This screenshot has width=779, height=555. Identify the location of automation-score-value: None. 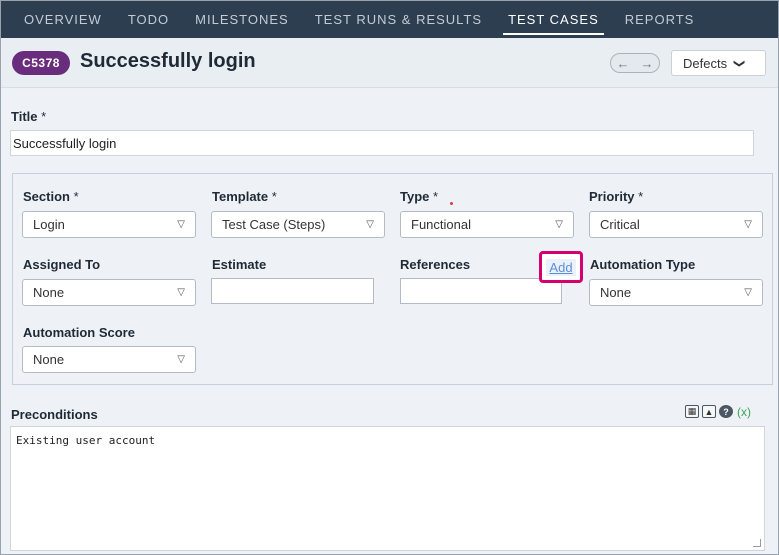
(49, 359).